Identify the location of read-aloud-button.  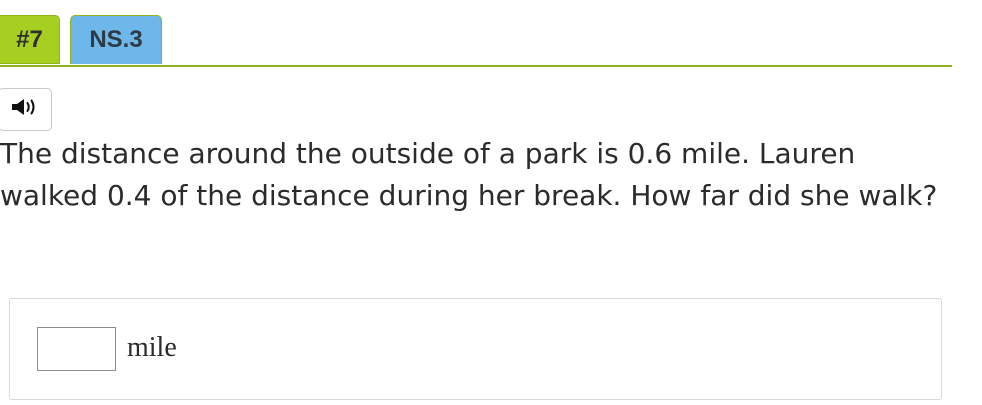
(26, 109).